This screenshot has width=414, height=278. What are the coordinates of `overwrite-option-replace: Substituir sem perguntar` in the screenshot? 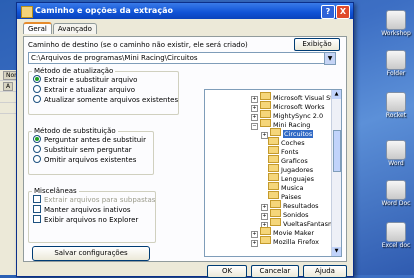 It's located at (91, 150).